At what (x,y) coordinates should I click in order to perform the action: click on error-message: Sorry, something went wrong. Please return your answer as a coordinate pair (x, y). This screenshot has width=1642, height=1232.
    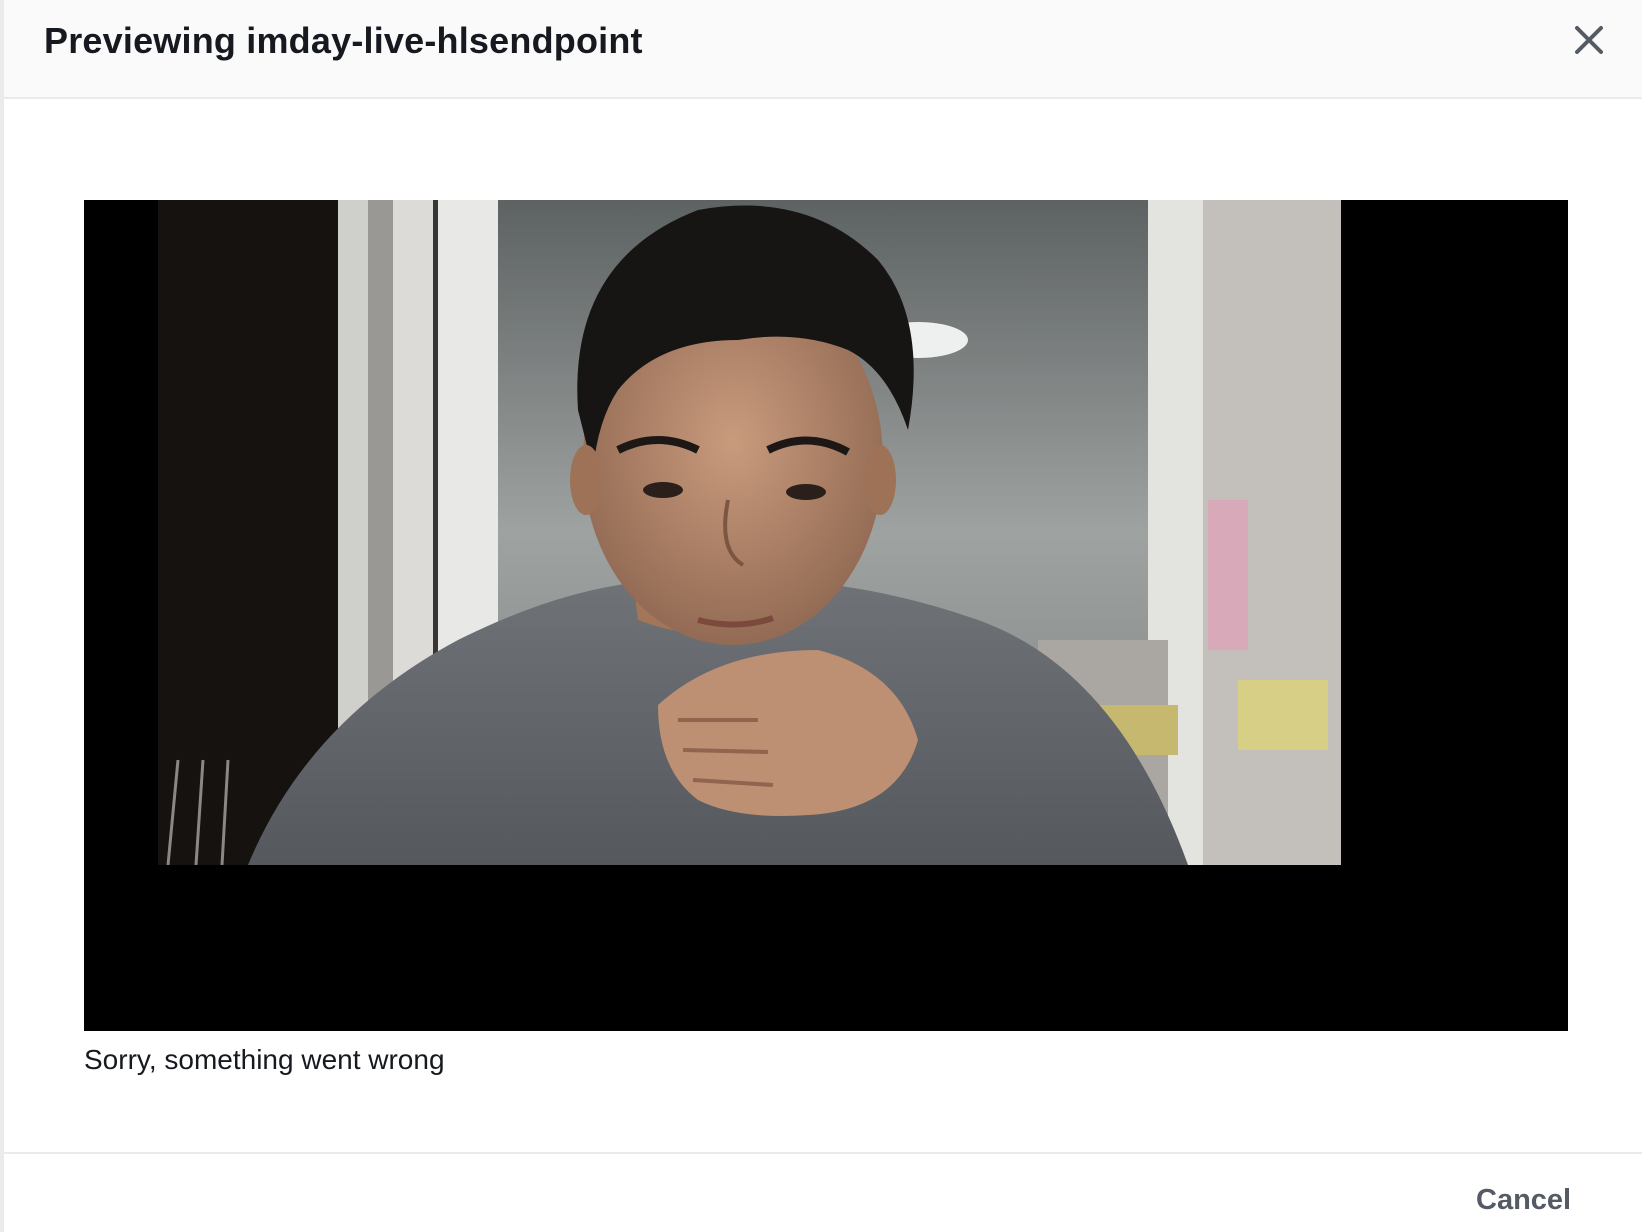
    Looking at the image, I should click on (264, 1059).